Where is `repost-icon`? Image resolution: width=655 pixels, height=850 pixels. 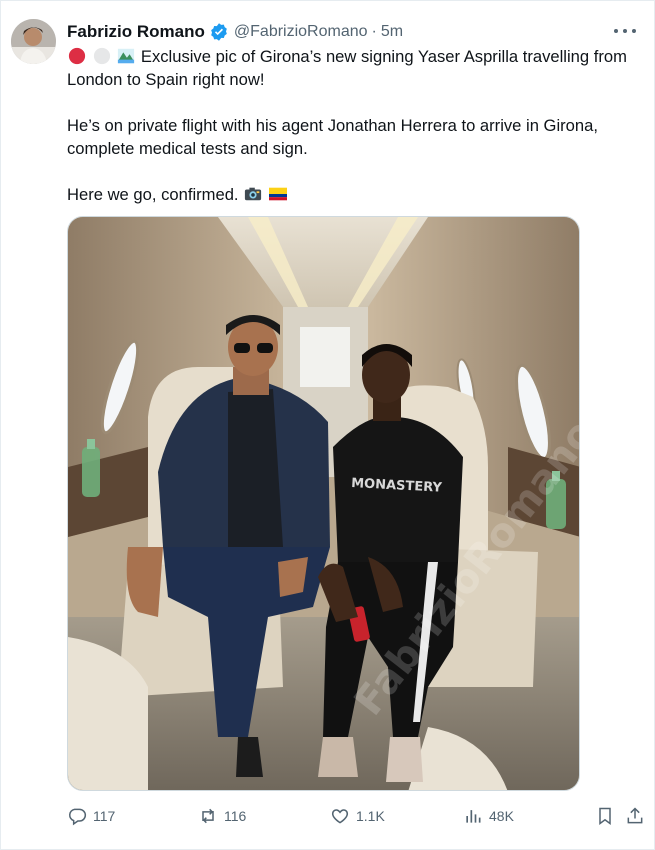
repost-icon is located at coordinates (208, 816).